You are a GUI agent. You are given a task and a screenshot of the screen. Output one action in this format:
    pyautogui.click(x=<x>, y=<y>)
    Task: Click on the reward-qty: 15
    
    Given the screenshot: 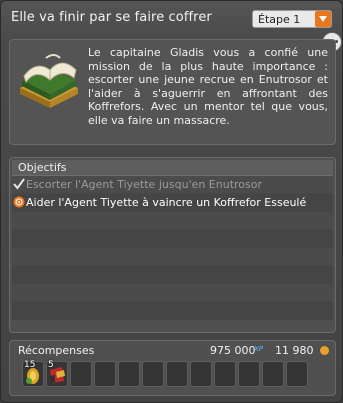 What is the action you would take?
    pyautogui.click(x=30, y=365)
    